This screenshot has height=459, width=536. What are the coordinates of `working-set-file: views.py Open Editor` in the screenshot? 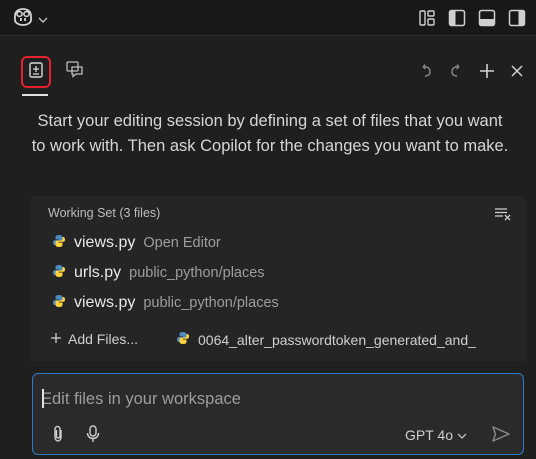 It's located at (136, 243).